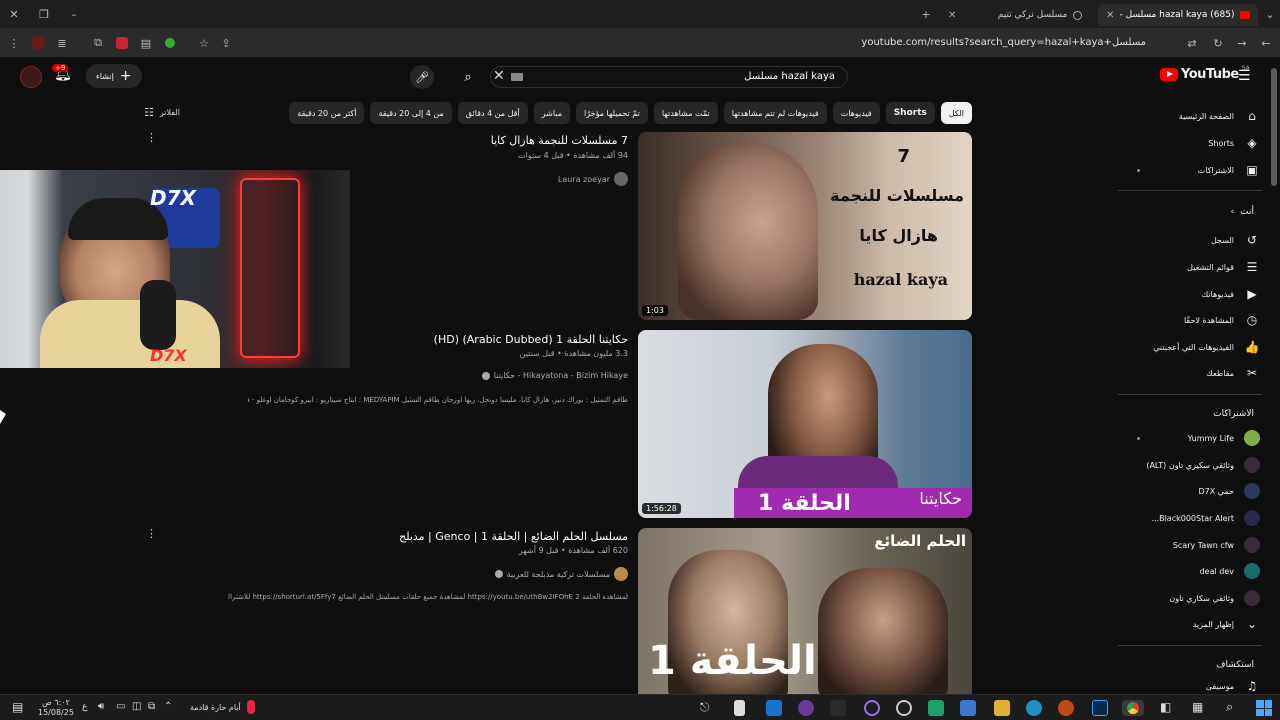 The image size is (1280, 720). What do you see at coordinates (1190, 170) in the screenshot?
I see `sidebar-item-subscriptions: ▣ الاشتراكات` at bounding box center [1190, 170].